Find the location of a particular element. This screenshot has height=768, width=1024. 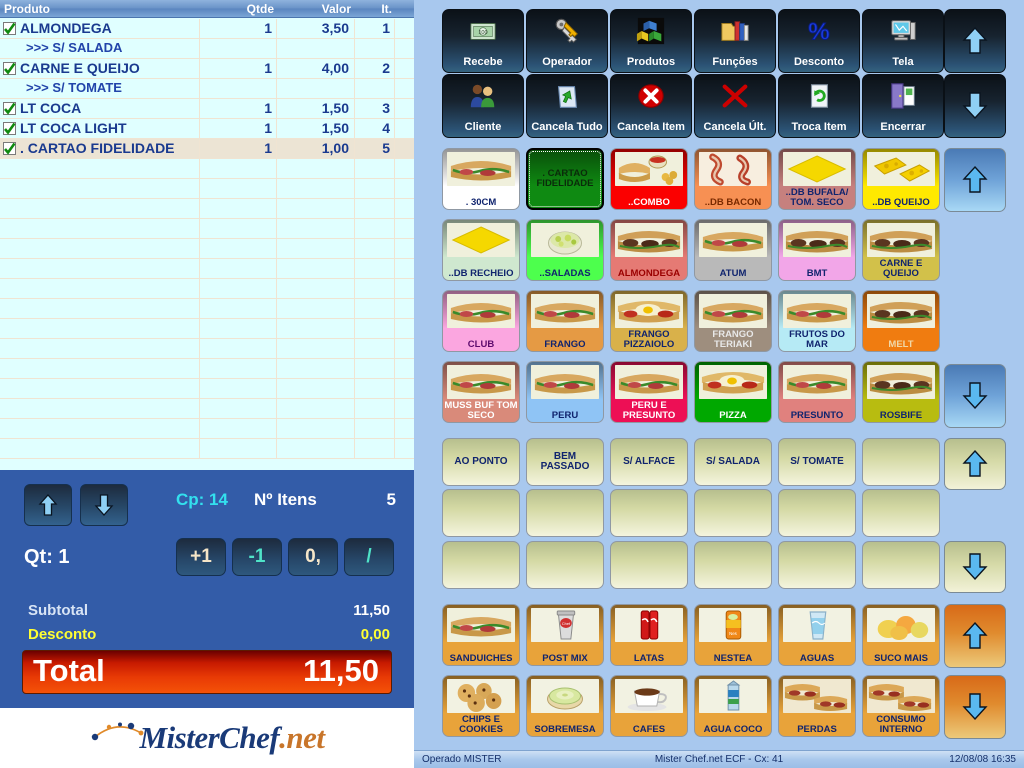

table-row: LT COCA 1 1,50 3 is located at coordinates (207, 109).